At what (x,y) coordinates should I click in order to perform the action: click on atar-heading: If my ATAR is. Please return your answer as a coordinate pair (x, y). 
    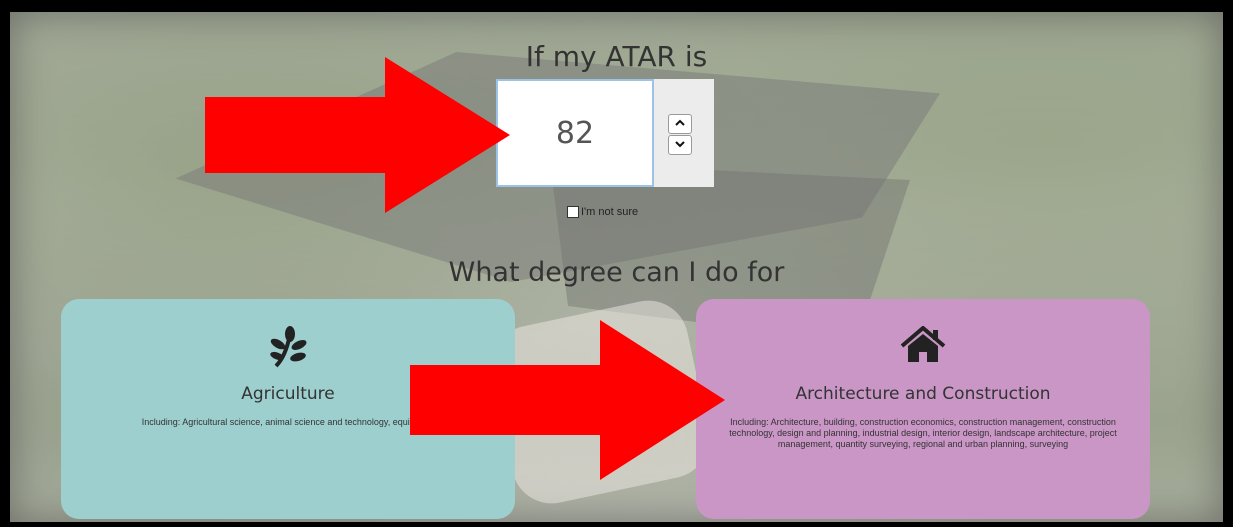
    Looking at the image, I should click on (616, 56).